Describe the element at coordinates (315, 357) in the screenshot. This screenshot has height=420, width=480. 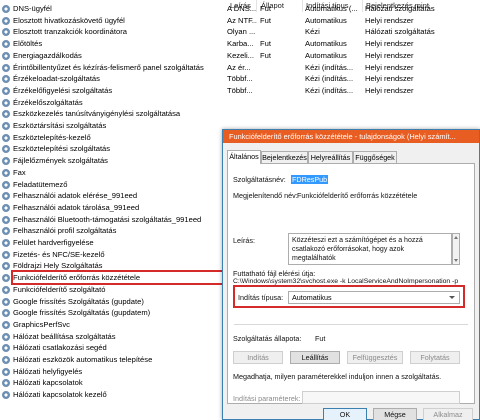
I see `stop-button: Leállítás` at that location.